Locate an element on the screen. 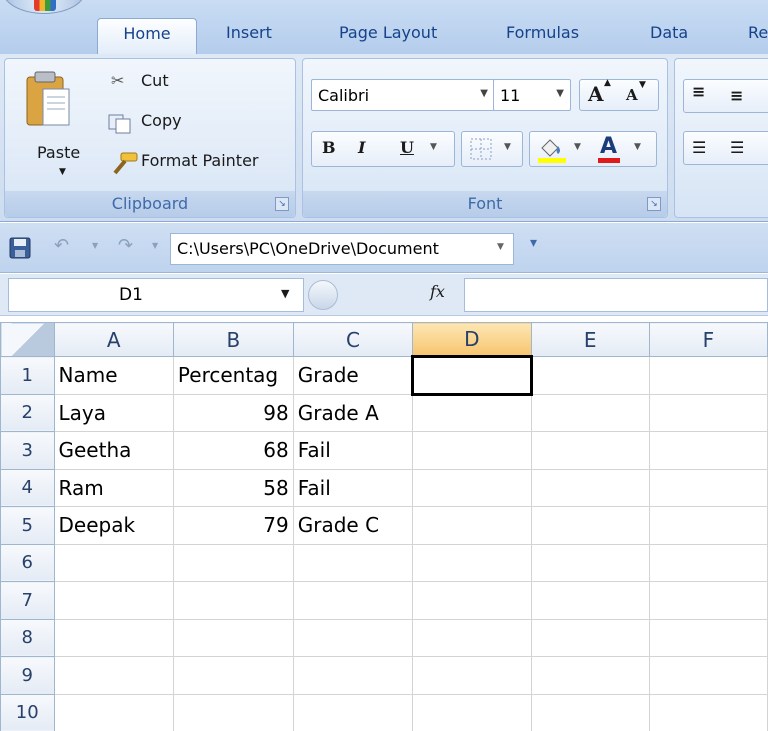 This screenshot has width=768, height=731. cell-a9 is located at coordinates (113, 675).